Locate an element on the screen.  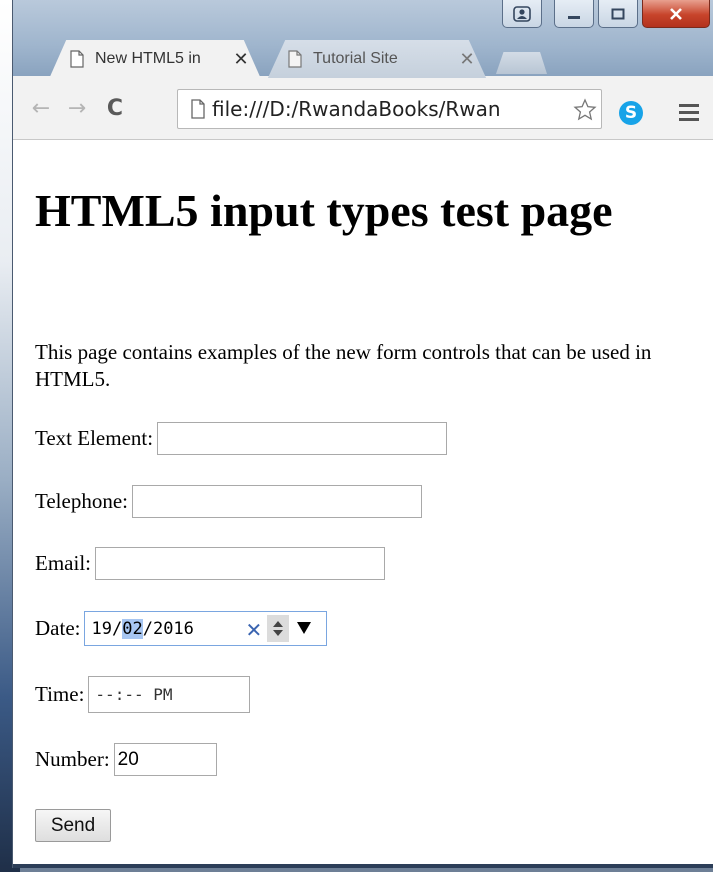
tab-tutorial-site: Tutorial Site ✕ is located at coordinates (377, 59).